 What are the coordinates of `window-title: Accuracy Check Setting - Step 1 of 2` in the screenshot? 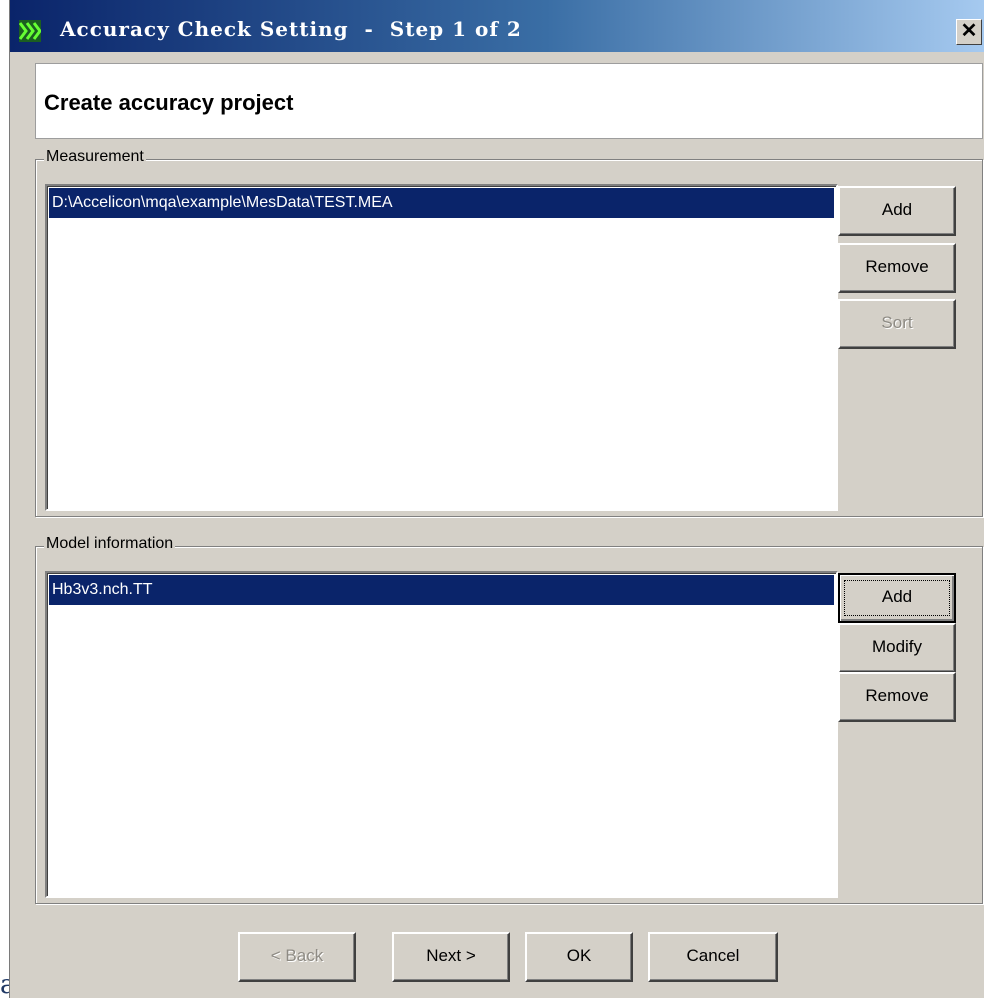 It's located at (291, 29).